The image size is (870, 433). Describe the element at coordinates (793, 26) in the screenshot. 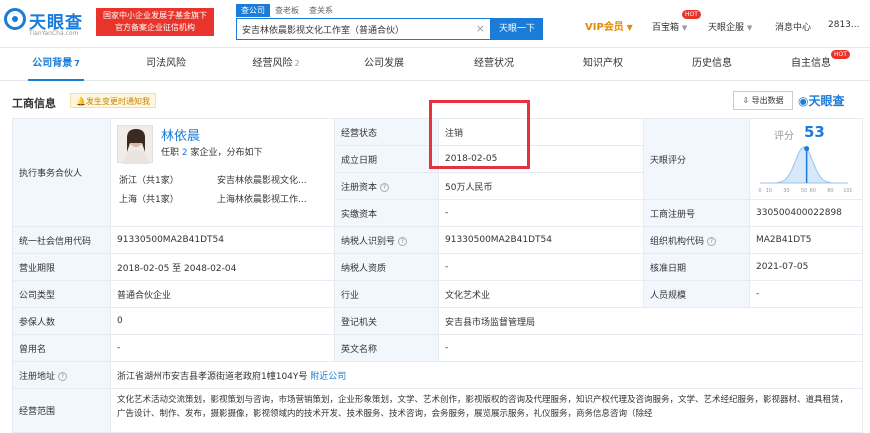

I see `message-center-link: 消息中心` at that location.